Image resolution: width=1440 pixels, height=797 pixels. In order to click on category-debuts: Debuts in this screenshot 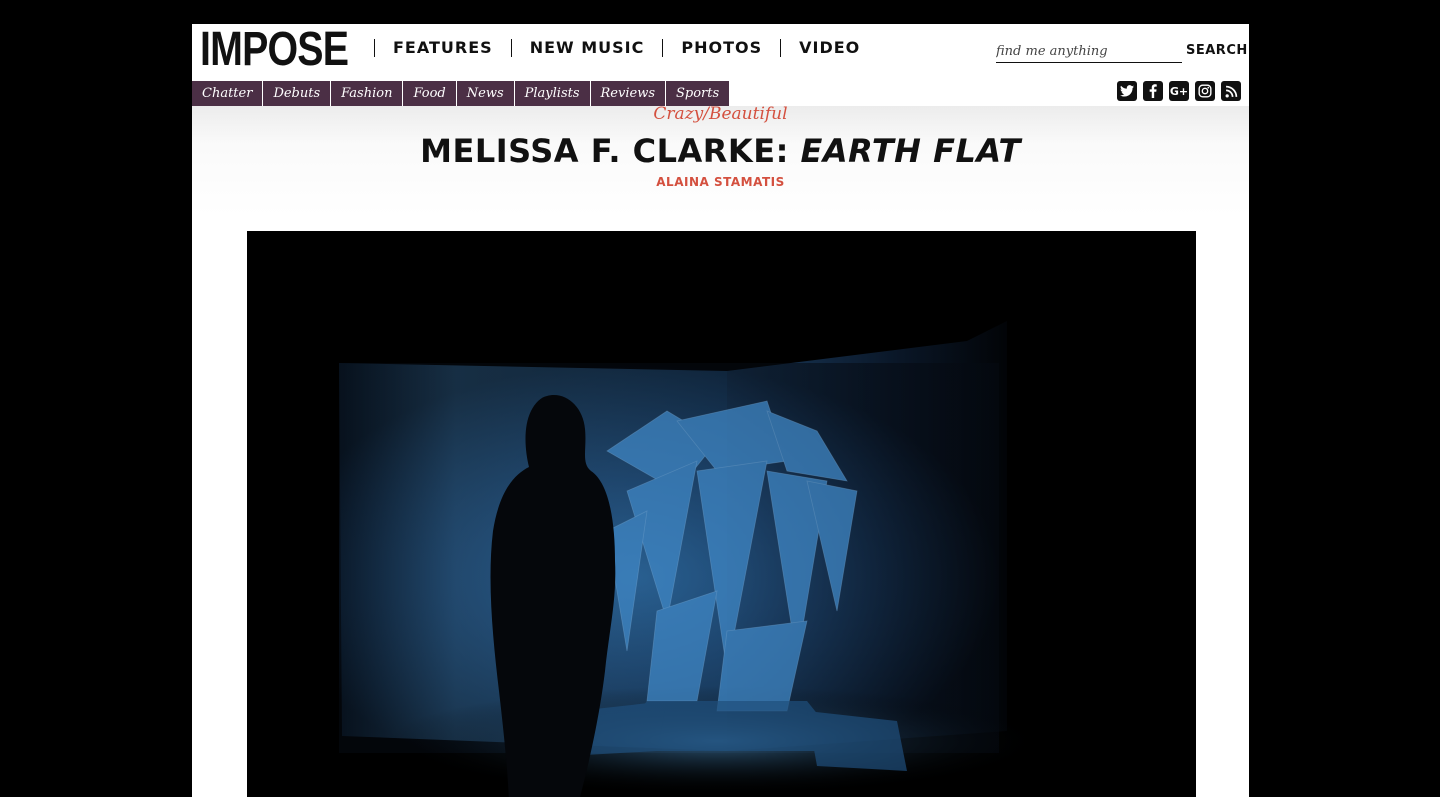, I will do `click(297, 93)`.